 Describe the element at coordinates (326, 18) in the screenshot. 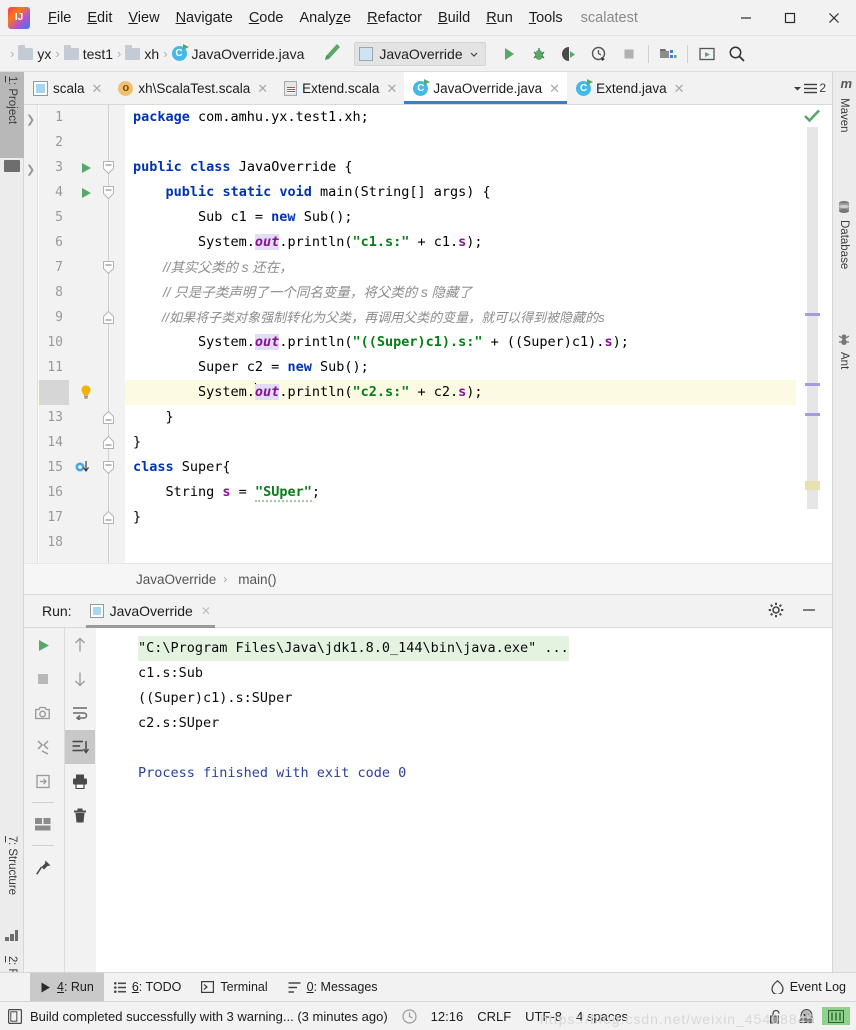

I see `menu-analyze: Analyze` at that location.